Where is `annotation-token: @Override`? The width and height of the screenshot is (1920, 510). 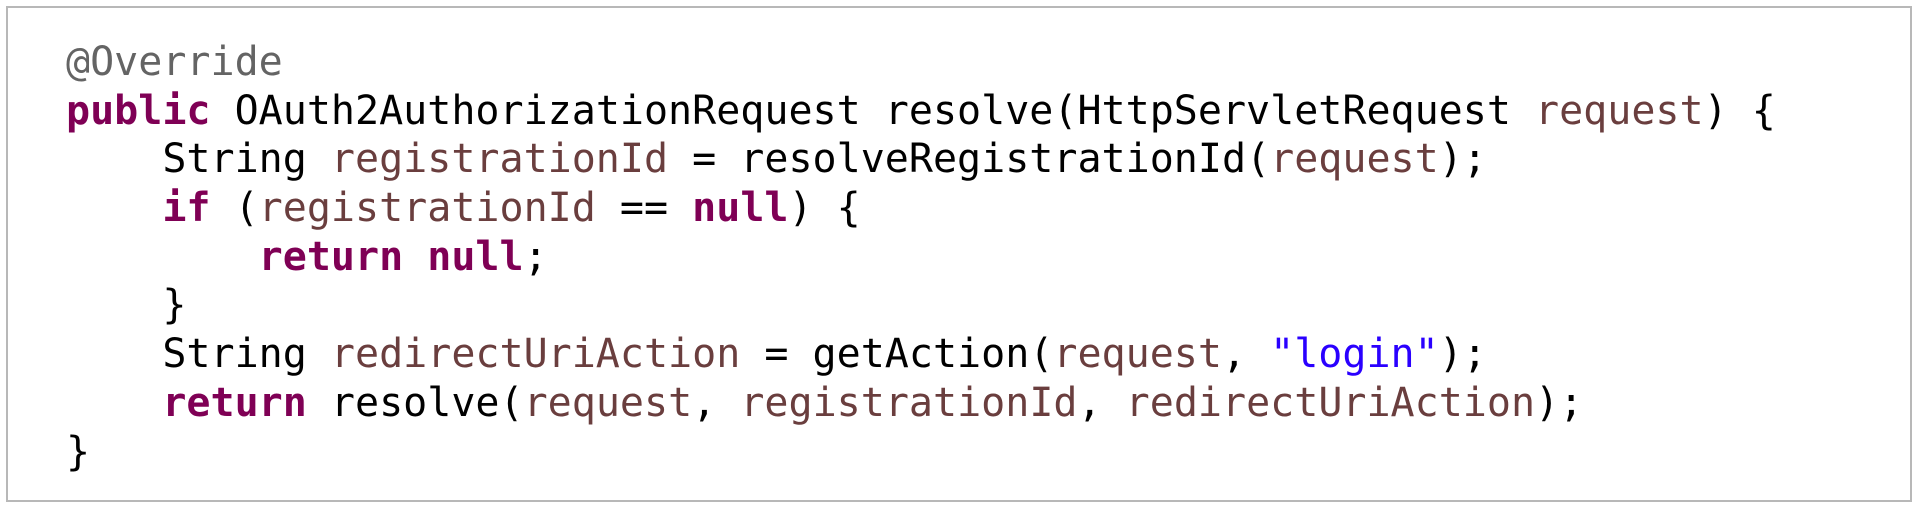 annotation-token: @Override is located at coordinates (174, 62).